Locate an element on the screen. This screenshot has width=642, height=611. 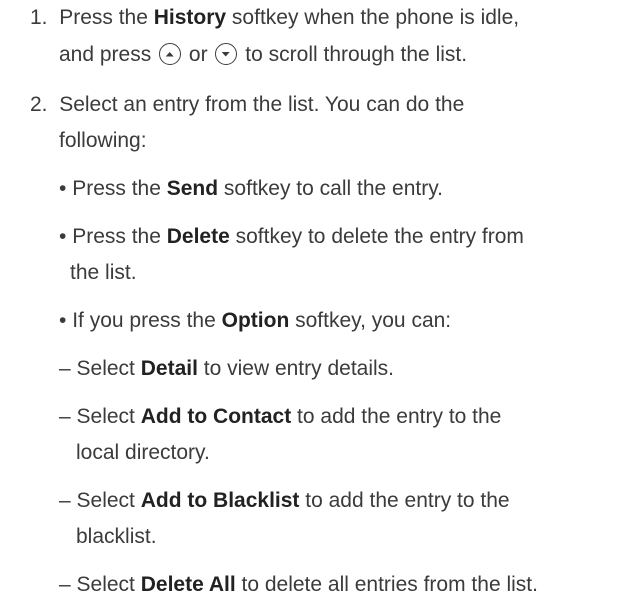
softkey-name: Send is located at coordinates (192, 188).